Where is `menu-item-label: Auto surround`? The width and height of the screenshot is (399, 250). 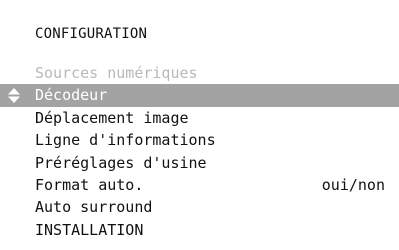
menu-item-label: Auto surround is located at coordinates (94, 207).